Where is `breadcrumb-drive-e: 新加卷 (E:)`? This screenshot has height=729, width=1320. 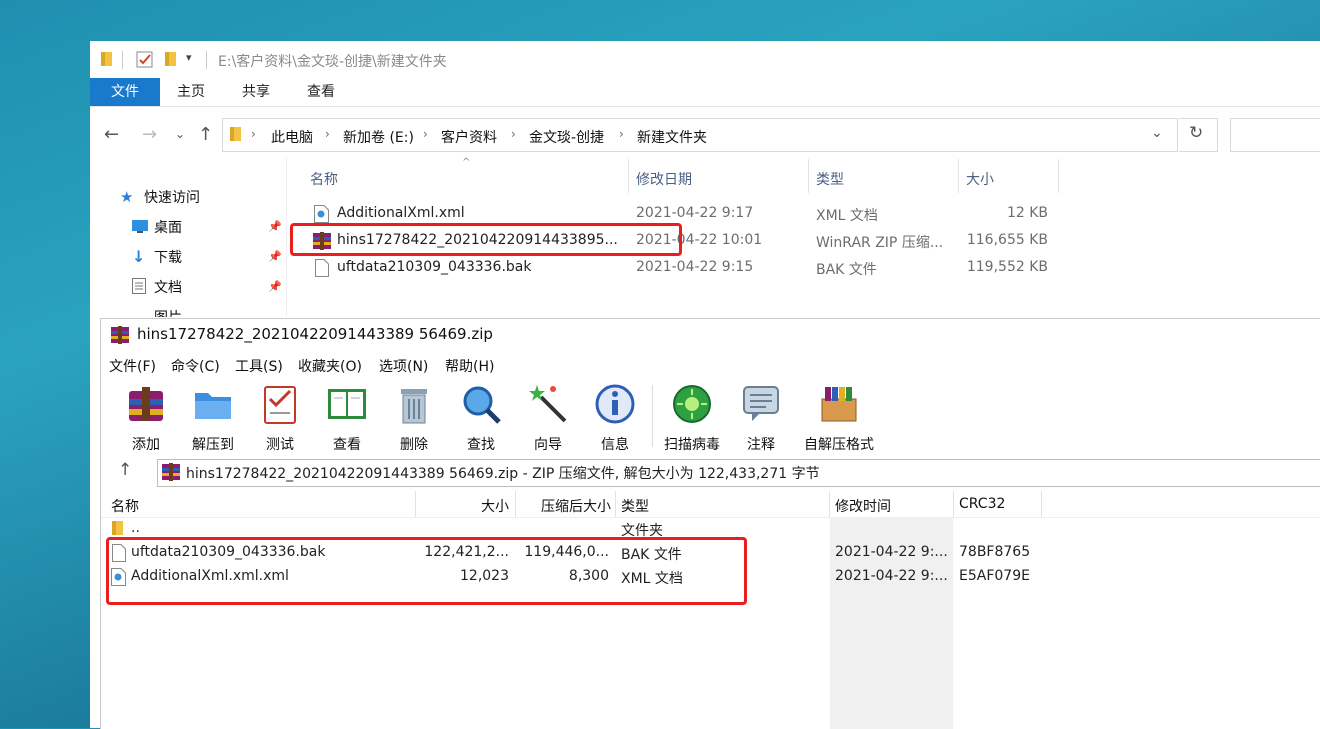
breadcrumb-drive-e: 新加卷 (E:) is located at coordinates (378, 137).